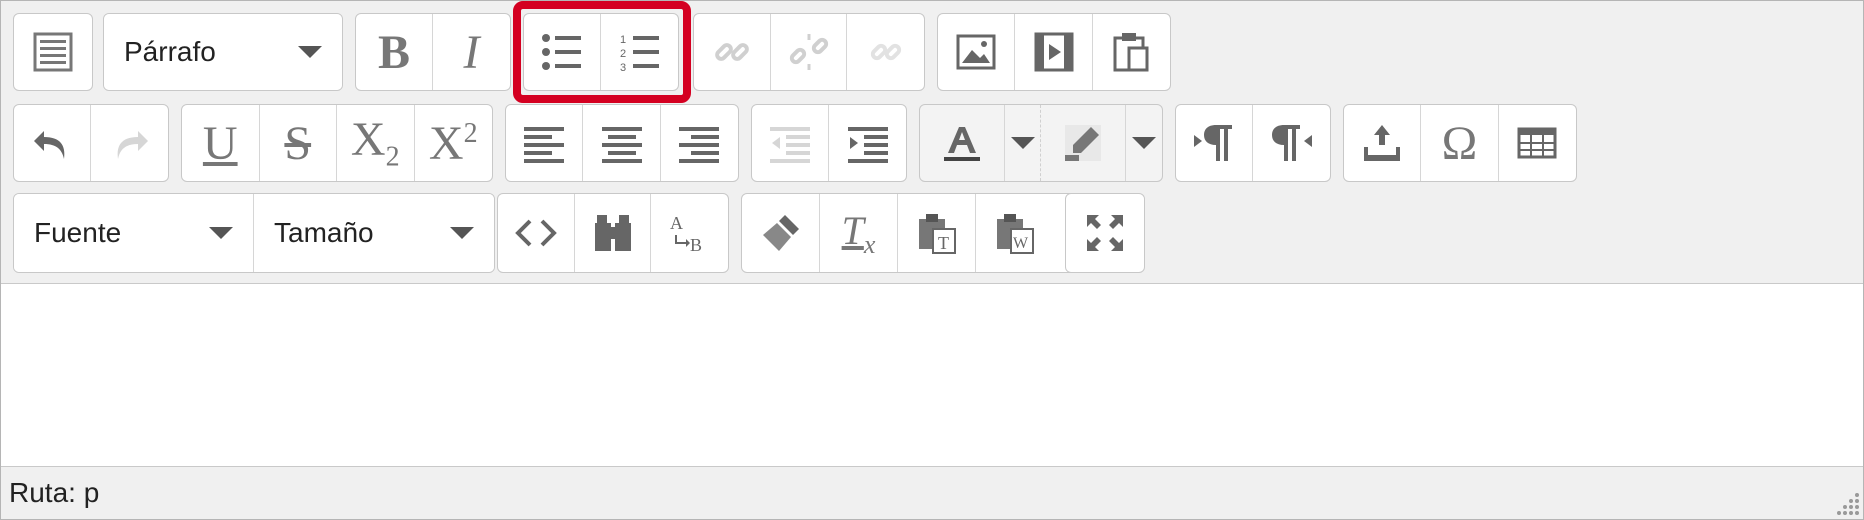  I want to click on paste-word-icon: W, so click(1015, 234).